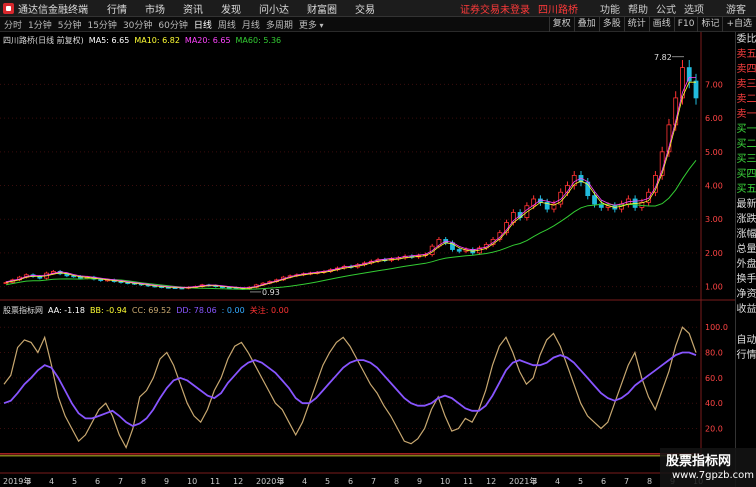 The height and width of the screenshot is (487, 756). I want to click on side-bid4: 买四, so click(746, 174).